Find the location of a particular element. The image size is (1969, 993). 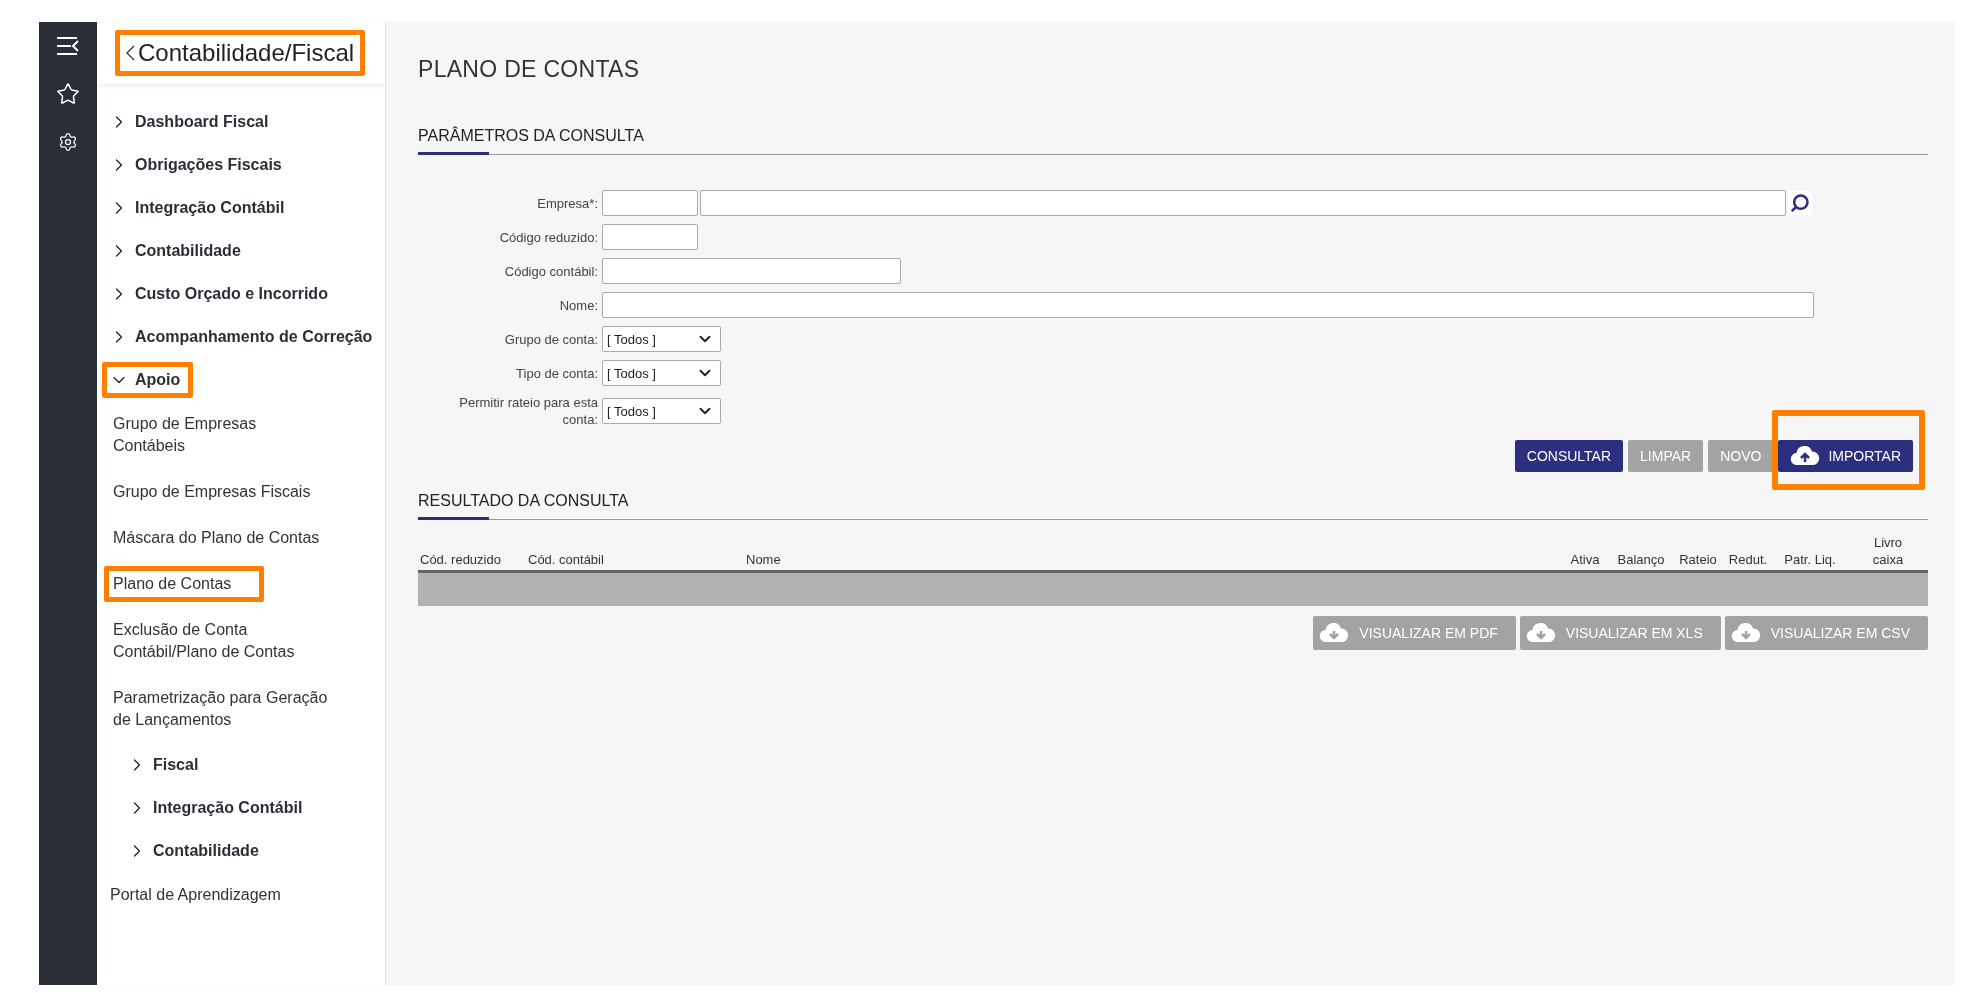

column-header: Patr. Liq. is located at coordinates (1810, 559).